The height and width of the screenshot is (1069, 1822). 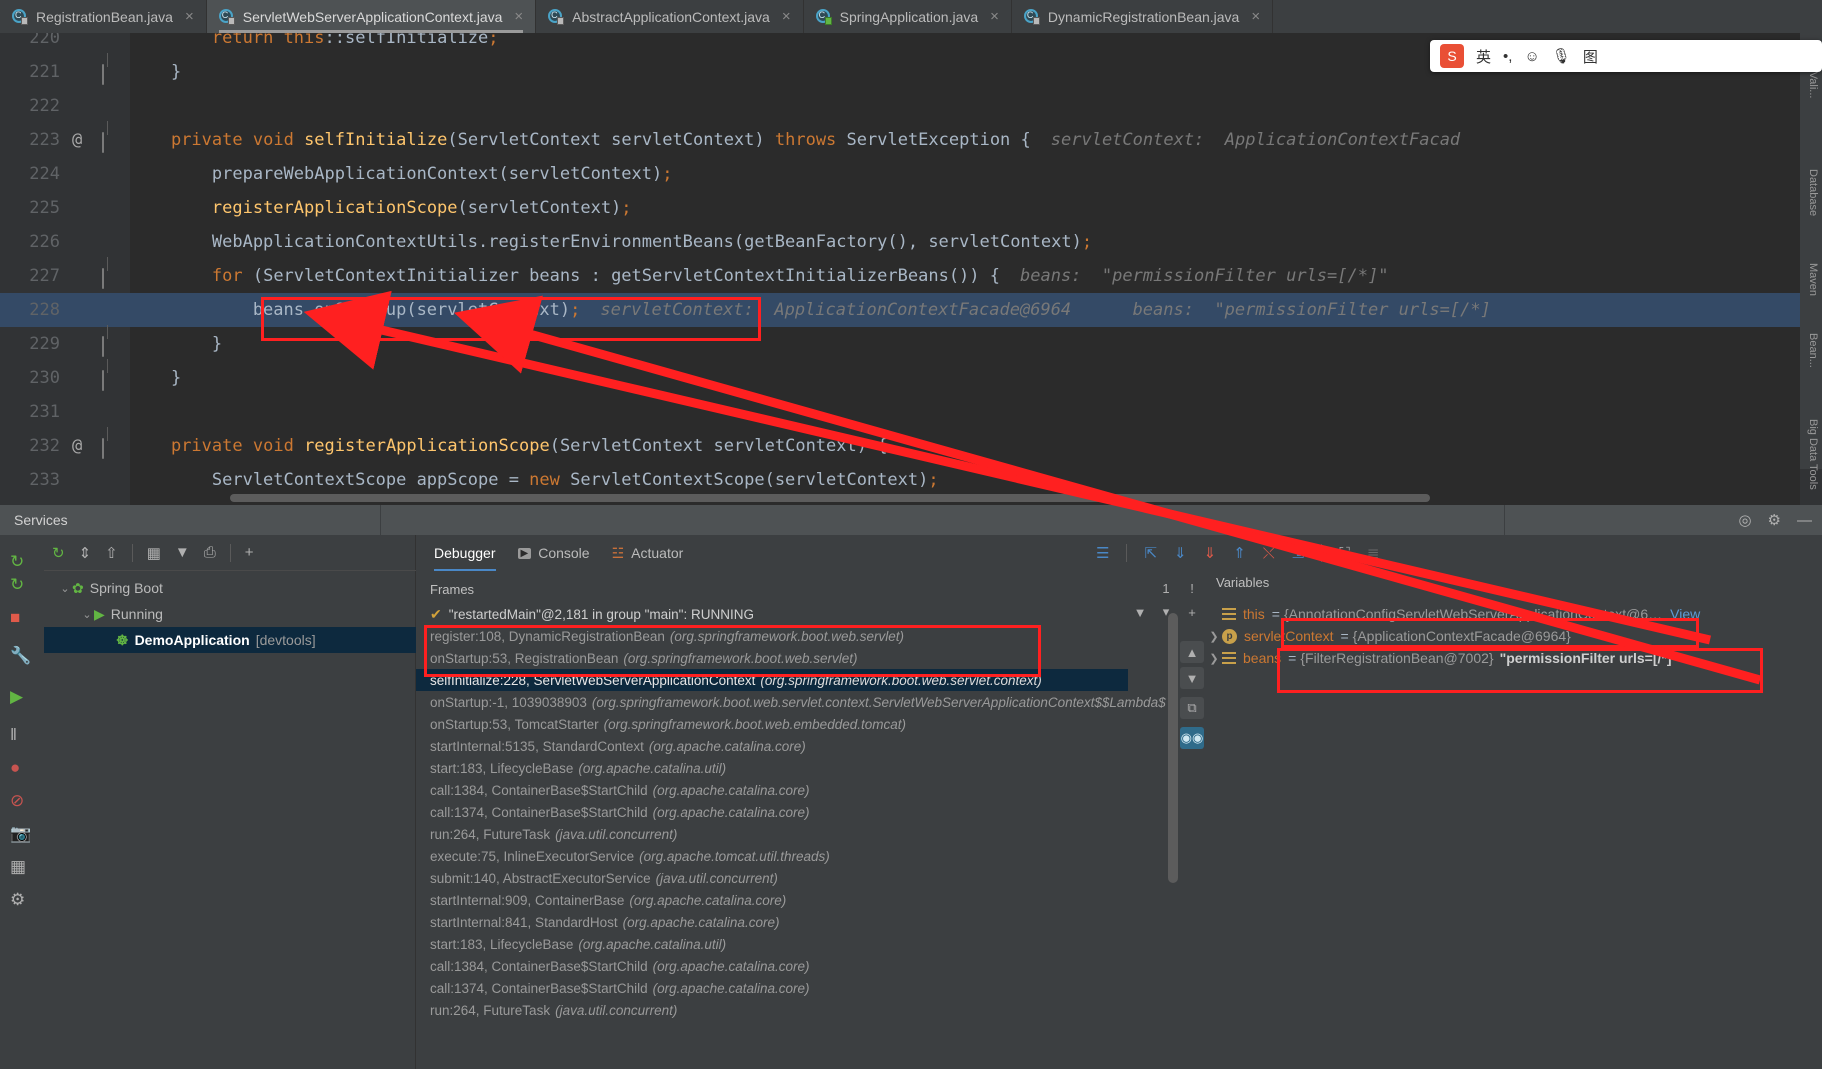 What do you see at coordinates (553, 553) in the screenshot?
I see `debugger-tab-console: ▶ Console` at bounding box center [553, 553].